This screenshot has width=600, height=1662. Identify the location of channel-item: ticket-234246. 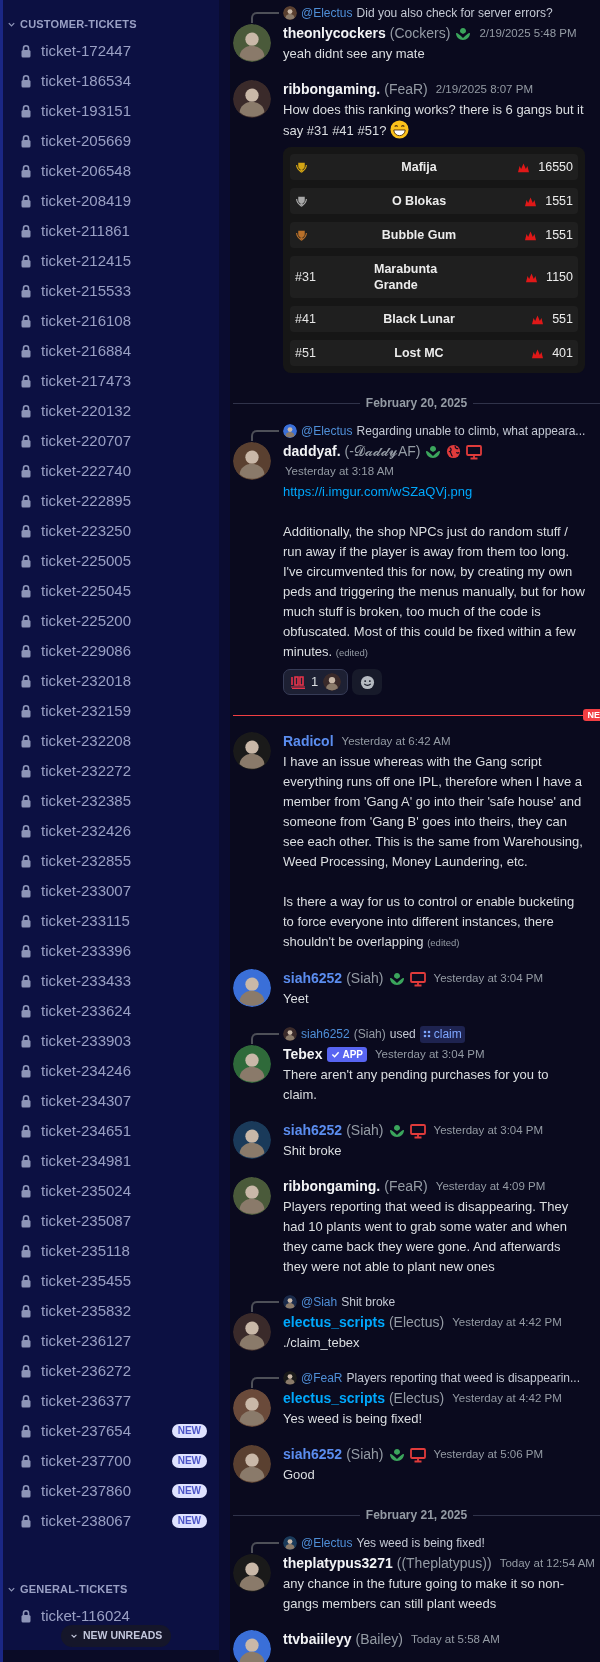
(111, 1071).